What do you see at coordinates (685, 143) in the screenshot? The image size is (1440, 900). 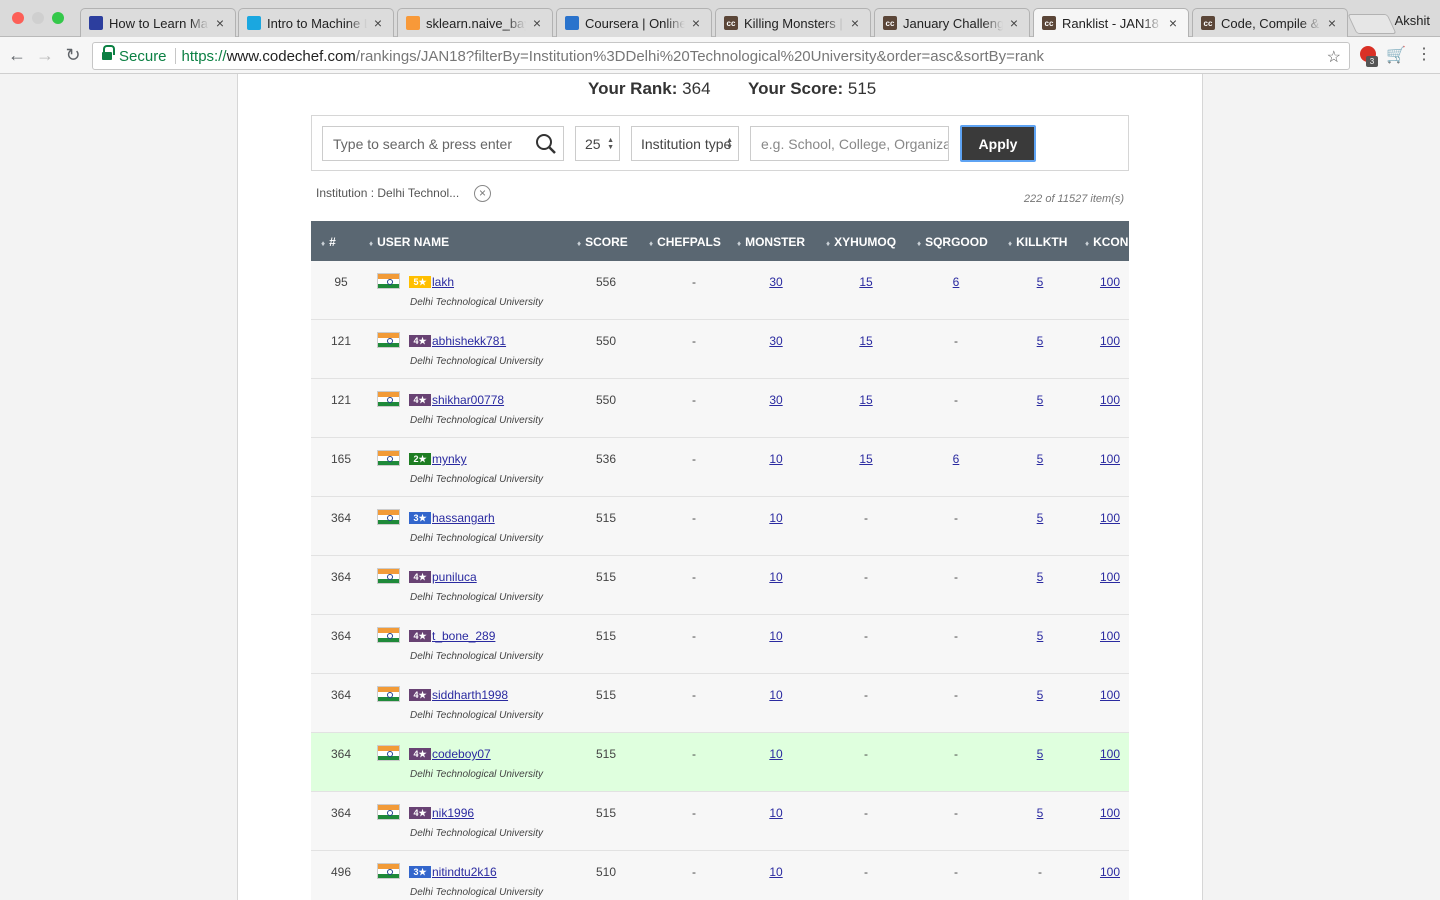 I see `institution-type-select: Institution type ▲ ▼` at bounding box center [685, 143].